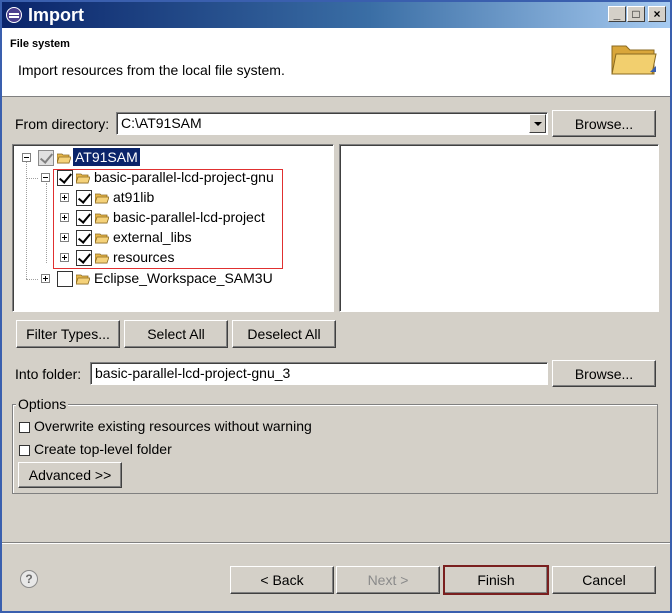 The height and width of the screenshot is (613, 672). Describe the element at coordinates (29, 579) in the screenshot. I see `help-icon: ?` at that location.